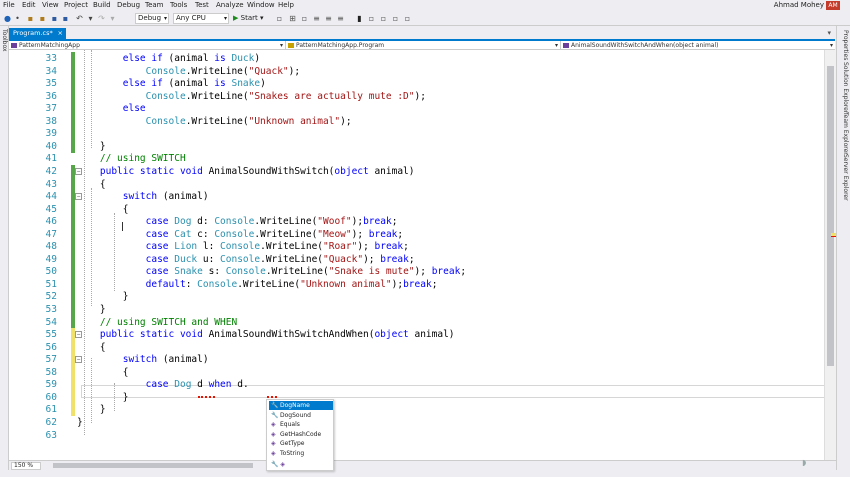 This screenshot has width=850, height=477. Describe the element at coordinates (416, 184) in the screenshot. I see `code-line: 43 {` at that location.